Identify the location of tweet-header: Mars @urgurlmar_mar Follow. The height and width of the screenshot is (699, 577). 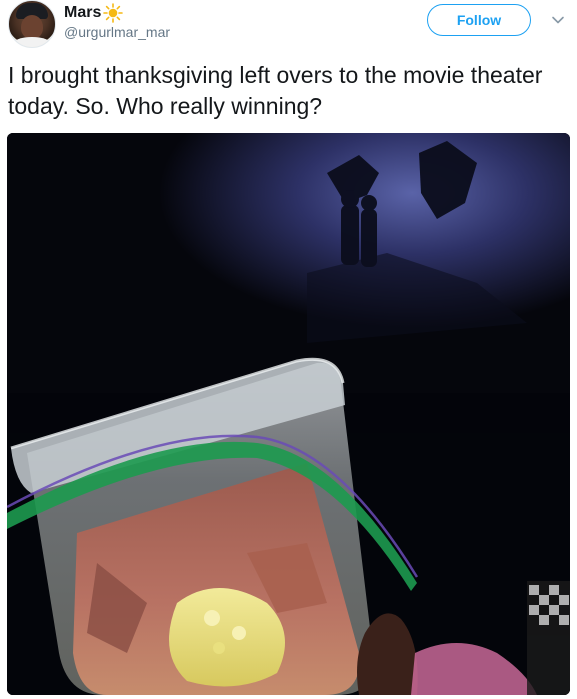
(288, 26).